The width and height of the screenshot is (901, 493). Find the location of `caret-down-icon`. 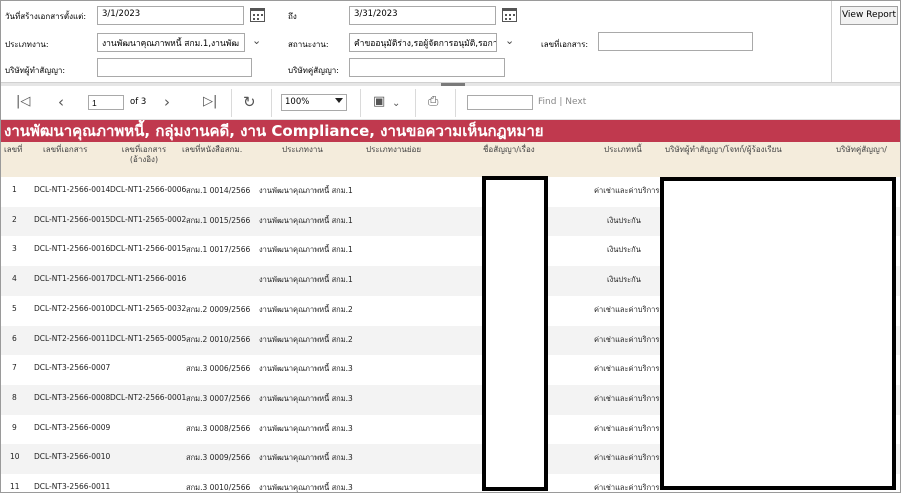

caret-down-icon is located at coordinates (339, 100).